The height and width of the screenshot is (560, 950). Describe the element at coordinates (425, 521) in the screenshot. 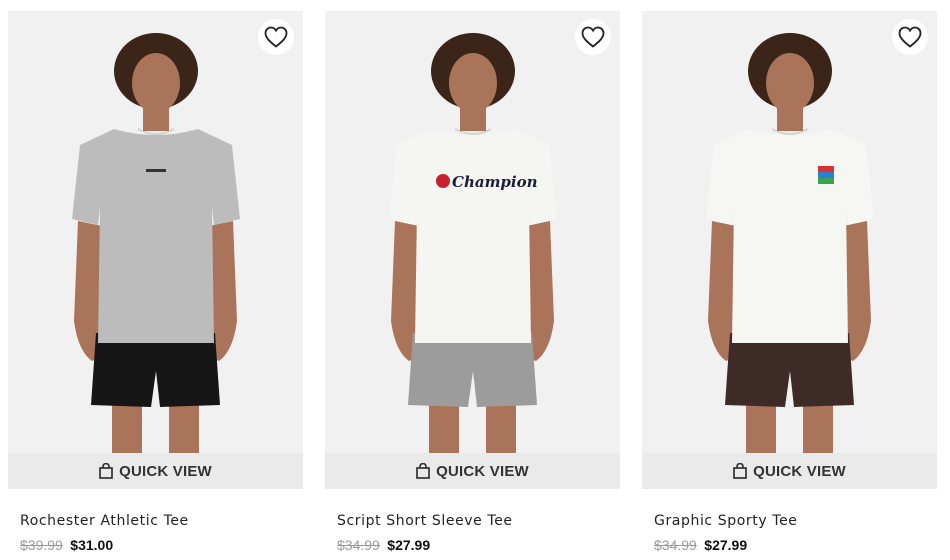

I see `product-name: Script Short Sleeve Tee` at that location.